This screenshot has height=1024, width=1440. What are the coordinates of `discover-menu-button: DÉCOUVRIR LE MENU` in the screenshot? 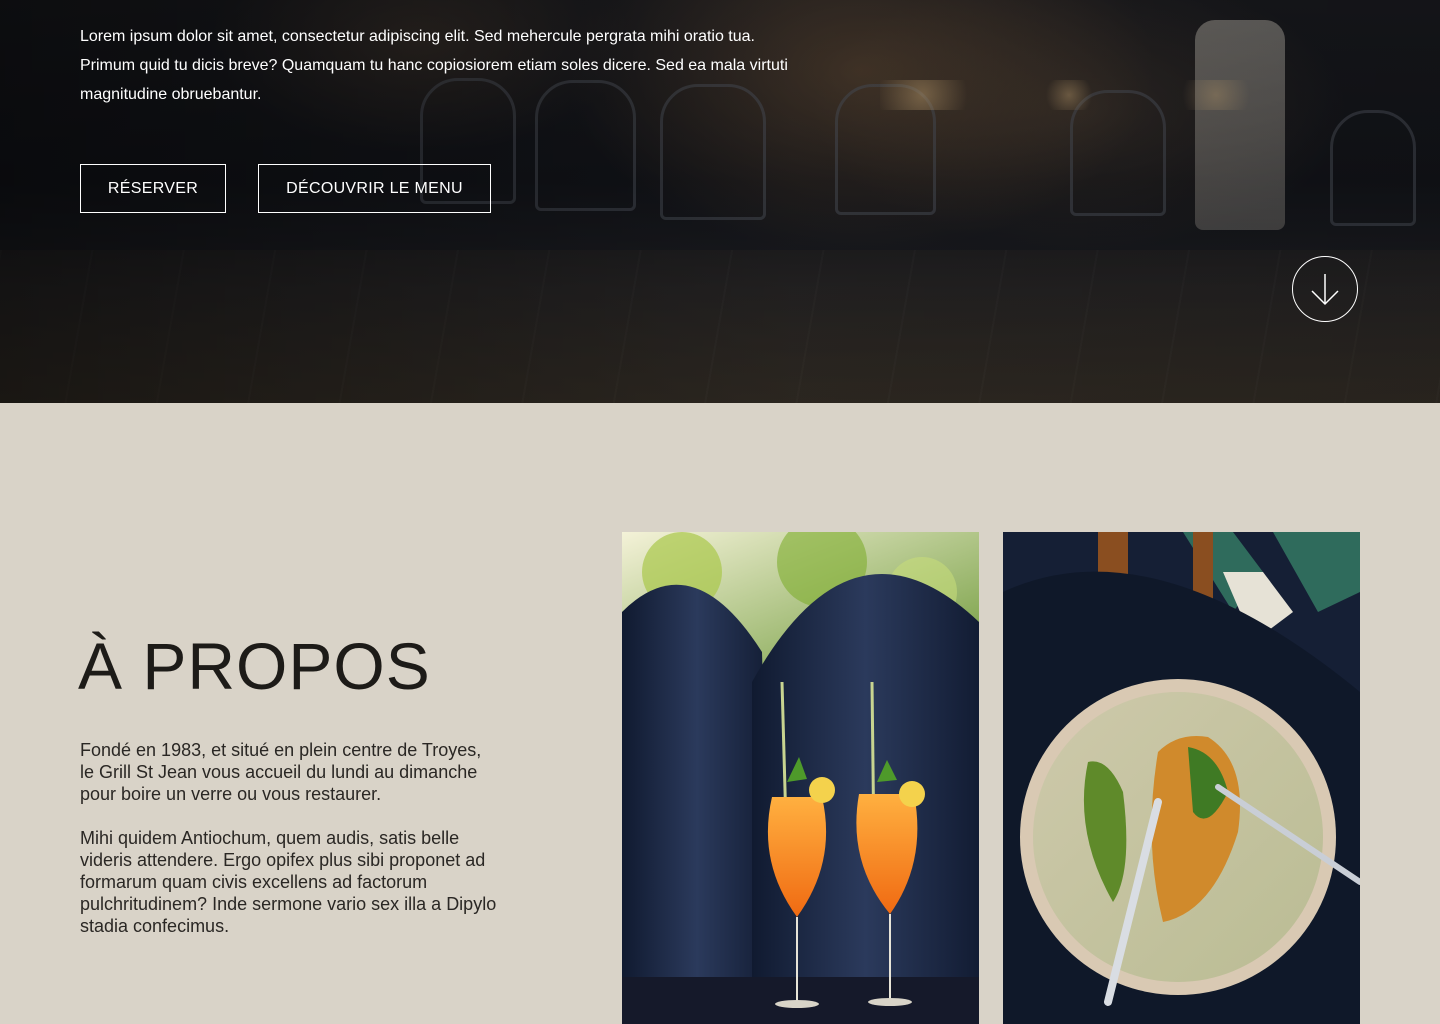 It's located at (374, 188).